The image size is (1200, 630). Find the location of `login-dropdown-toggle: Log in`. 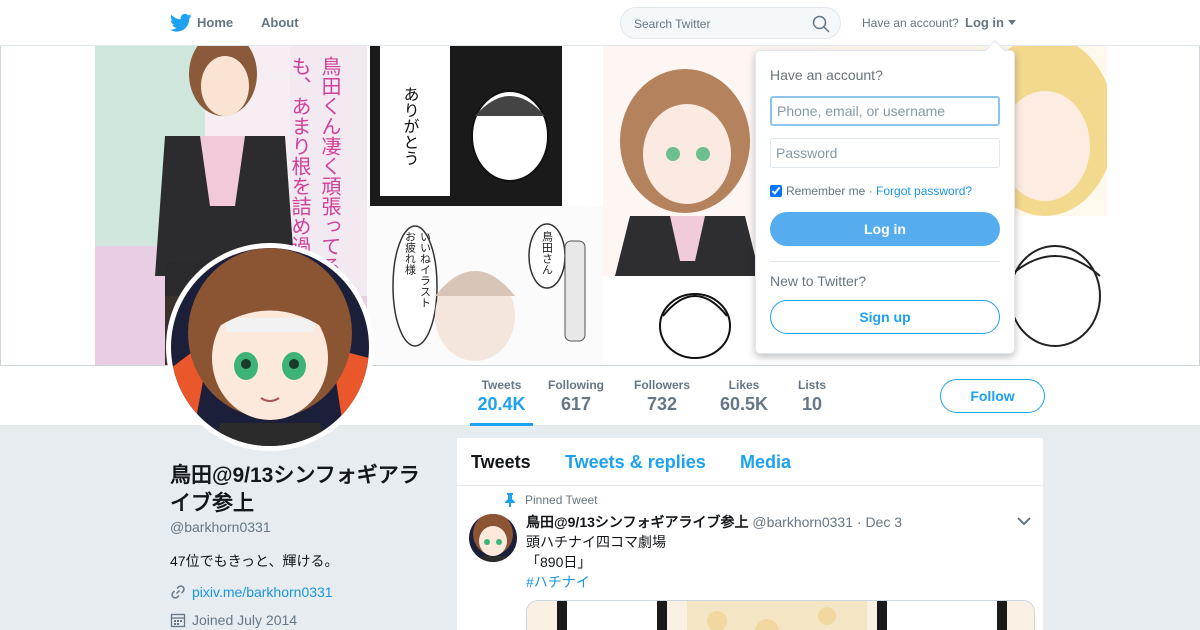

login-dropdown-toggle: Log in is located at coordinates (990, 22).